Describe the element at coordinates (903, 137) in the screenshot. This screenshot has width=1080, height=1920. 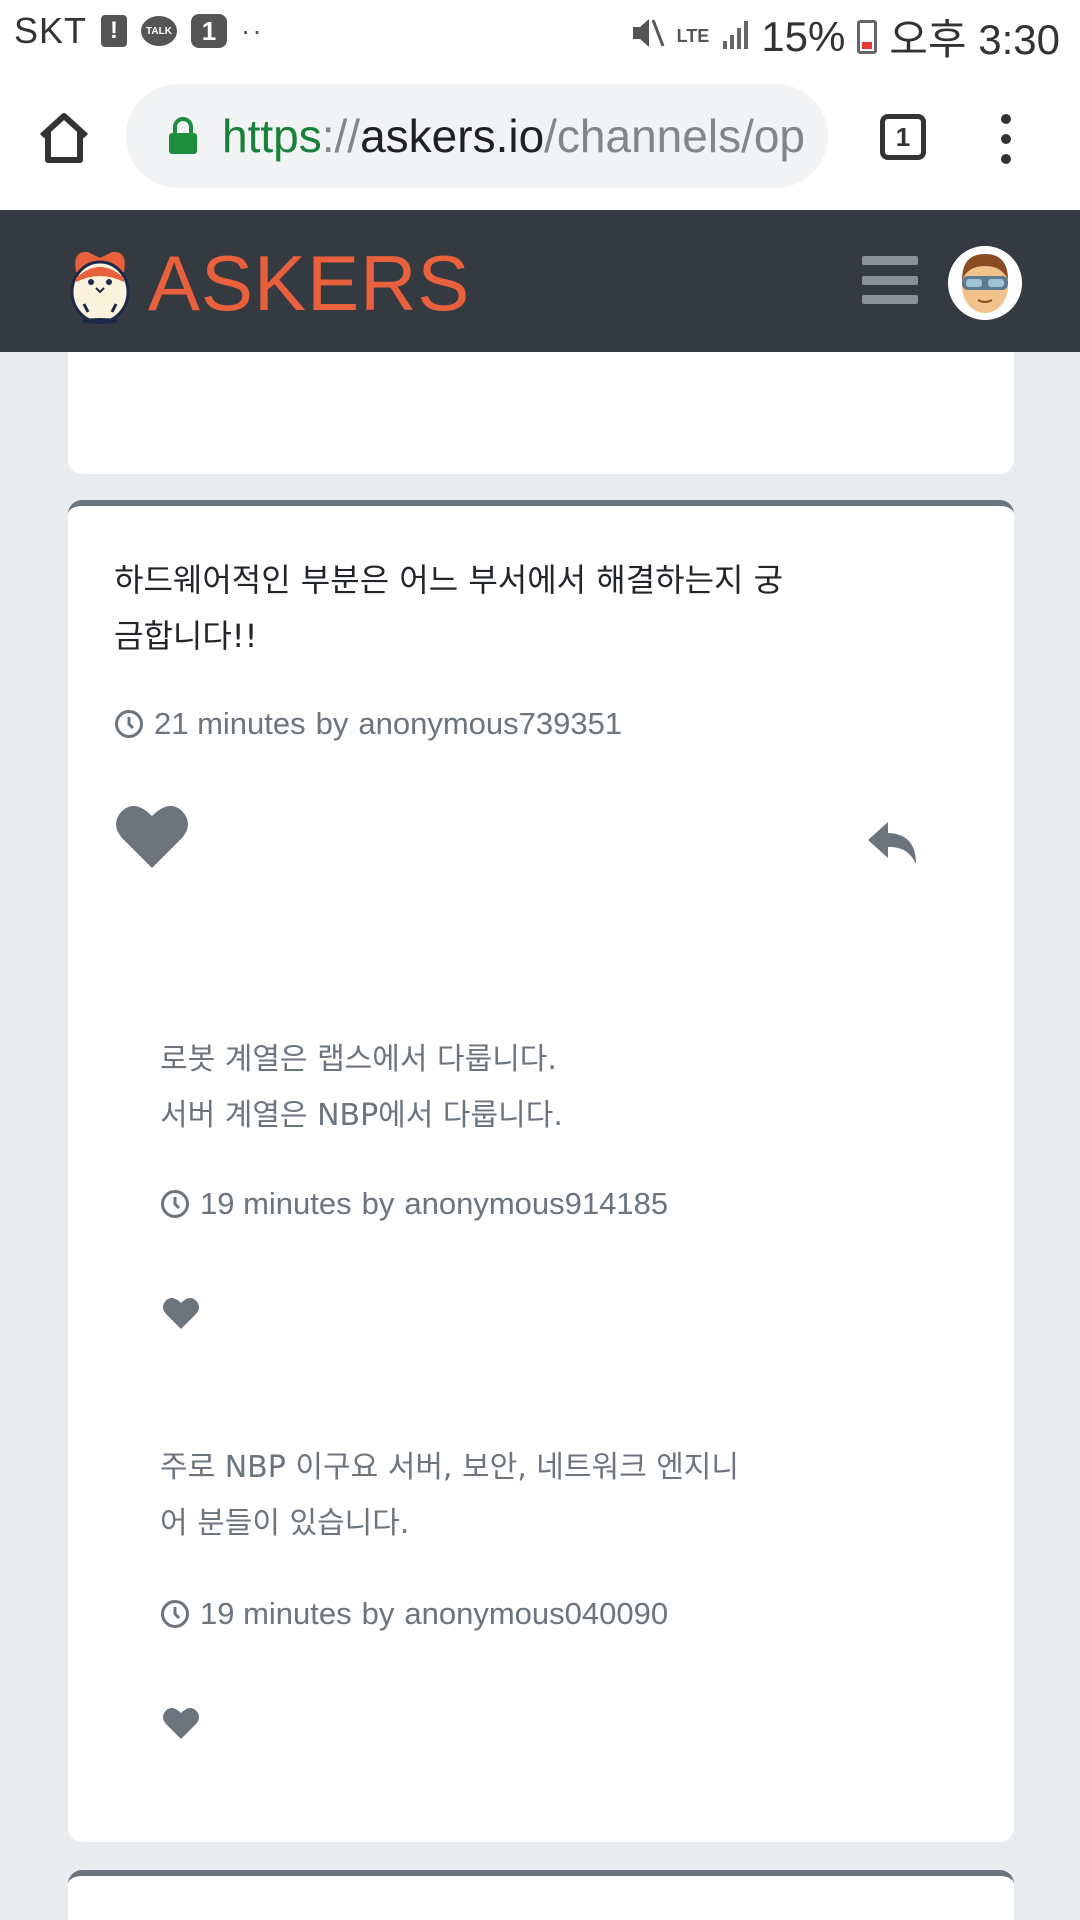
I see `tab-switcher-button: 1` at that location.